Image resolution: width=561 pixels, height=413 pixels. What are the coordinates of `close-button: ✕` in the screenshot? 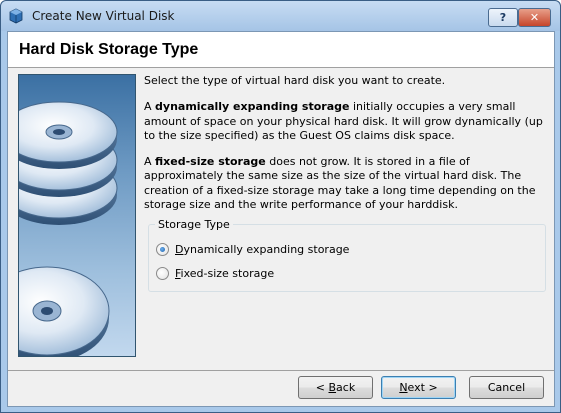 It's located at (534, 17).